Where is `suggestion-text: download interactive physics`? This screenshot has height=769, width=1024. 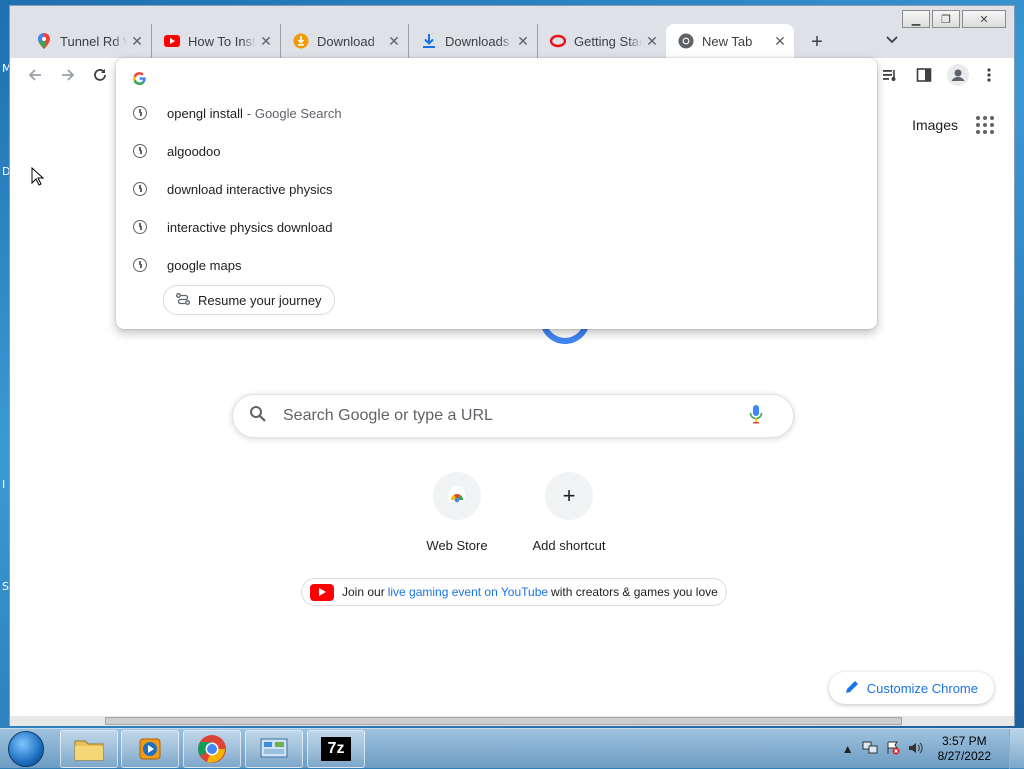 suggestion-text: download interactive physics is located at coordinates (250, 189).